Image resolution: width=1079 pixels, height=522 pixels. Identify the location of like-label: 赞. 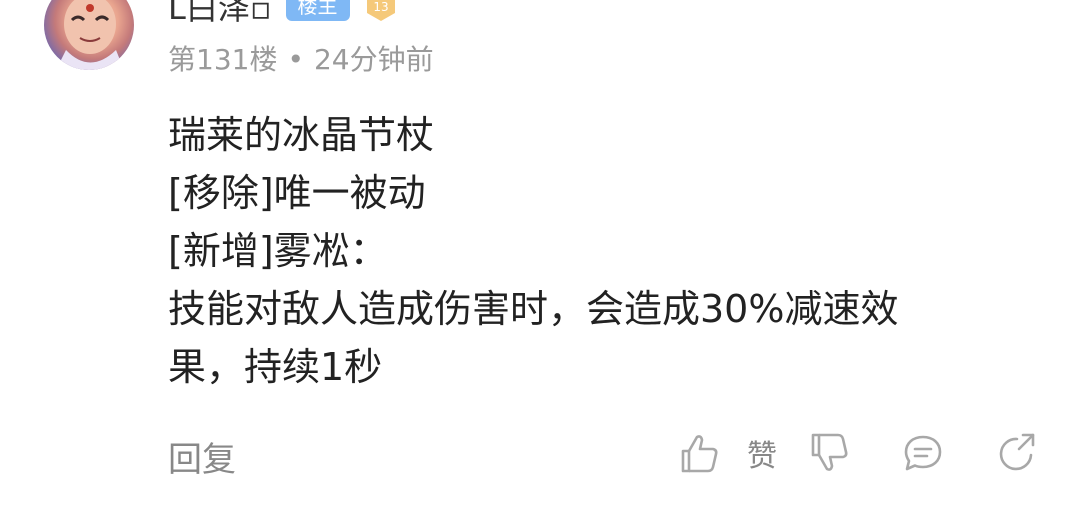
(762, 453).